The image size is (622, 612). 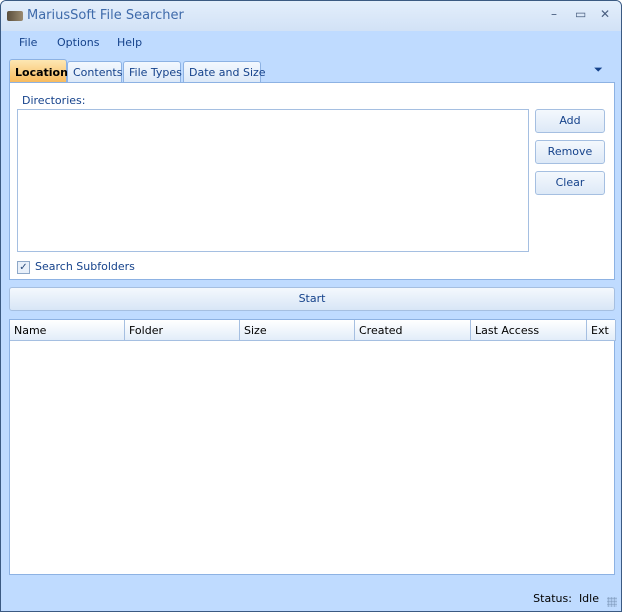 I want to click on status-bar: Status: Idle, so click(x=566, y=598).